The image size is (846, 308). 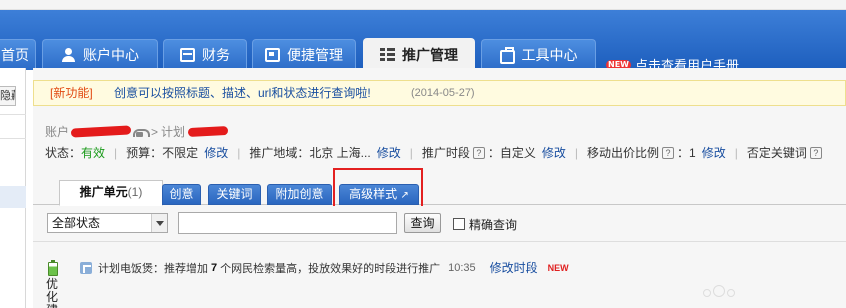 What do you see at coordinates (144, 153) in the screenshot?
I see `budget-label: 预算：` at bounding box center [144, 153].